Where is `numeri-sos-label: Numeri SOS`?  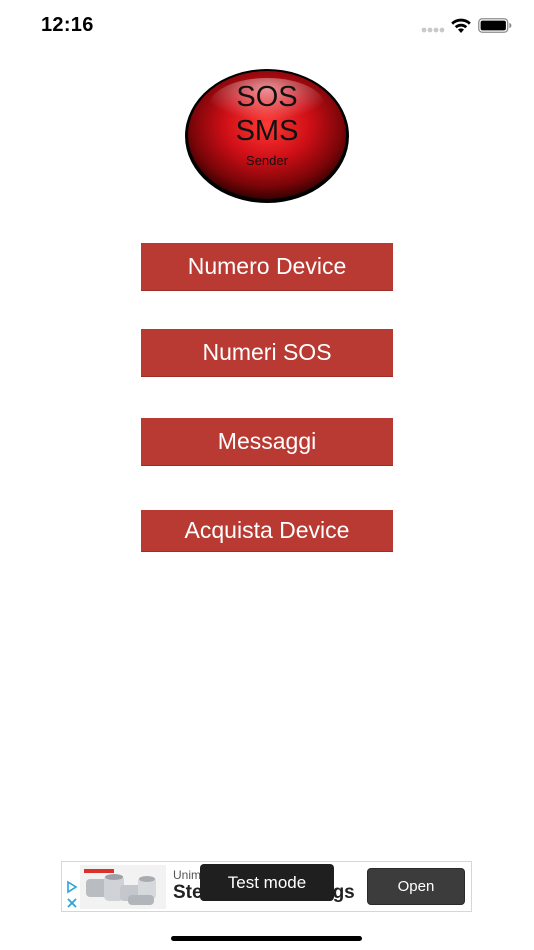
numeri-sos-label: Numeri SOS is located at coordinates (267, 352).